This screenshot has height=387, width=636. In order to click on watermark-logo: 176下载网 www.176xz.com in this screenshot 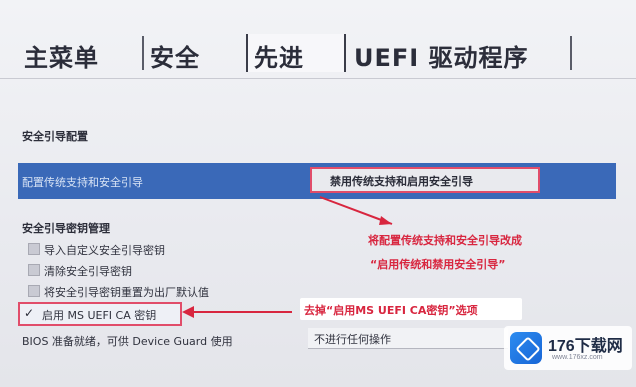, I will do `click(568, 348)`.